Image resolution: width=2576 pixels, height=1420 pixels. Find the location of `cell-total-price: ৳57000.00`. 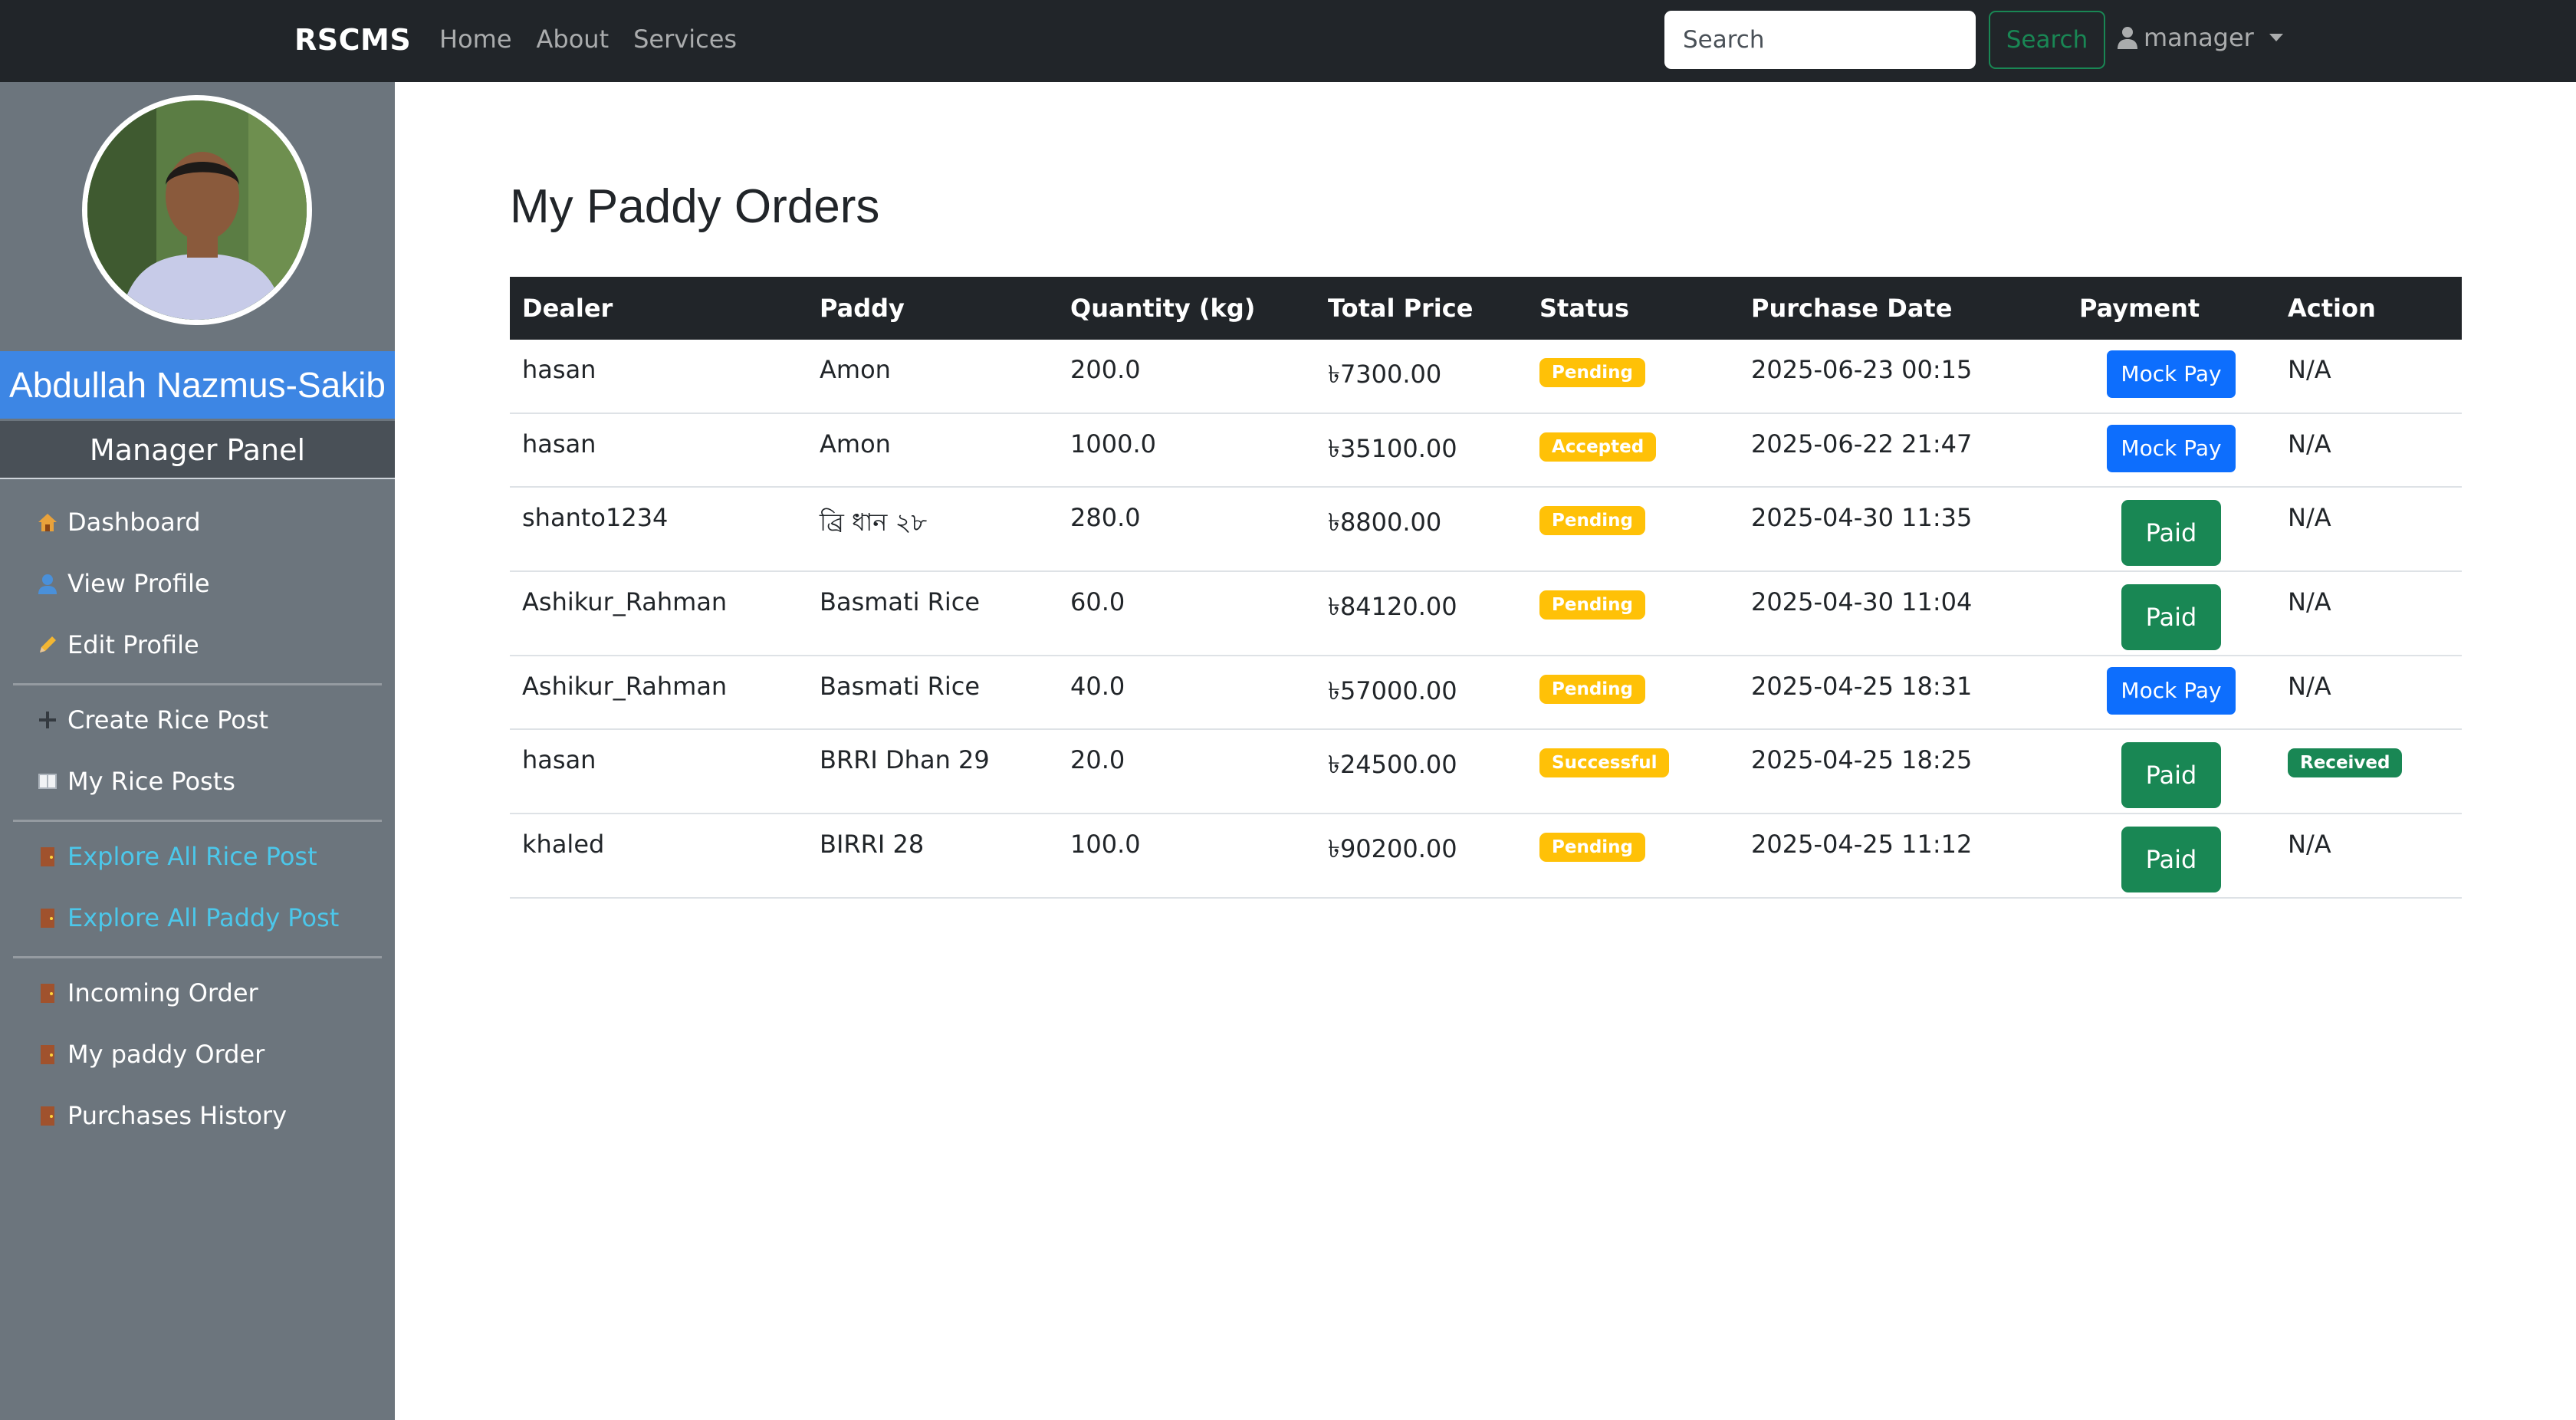

cell-total-price: ৳57000.00 is located at coordinates (1422, 693).